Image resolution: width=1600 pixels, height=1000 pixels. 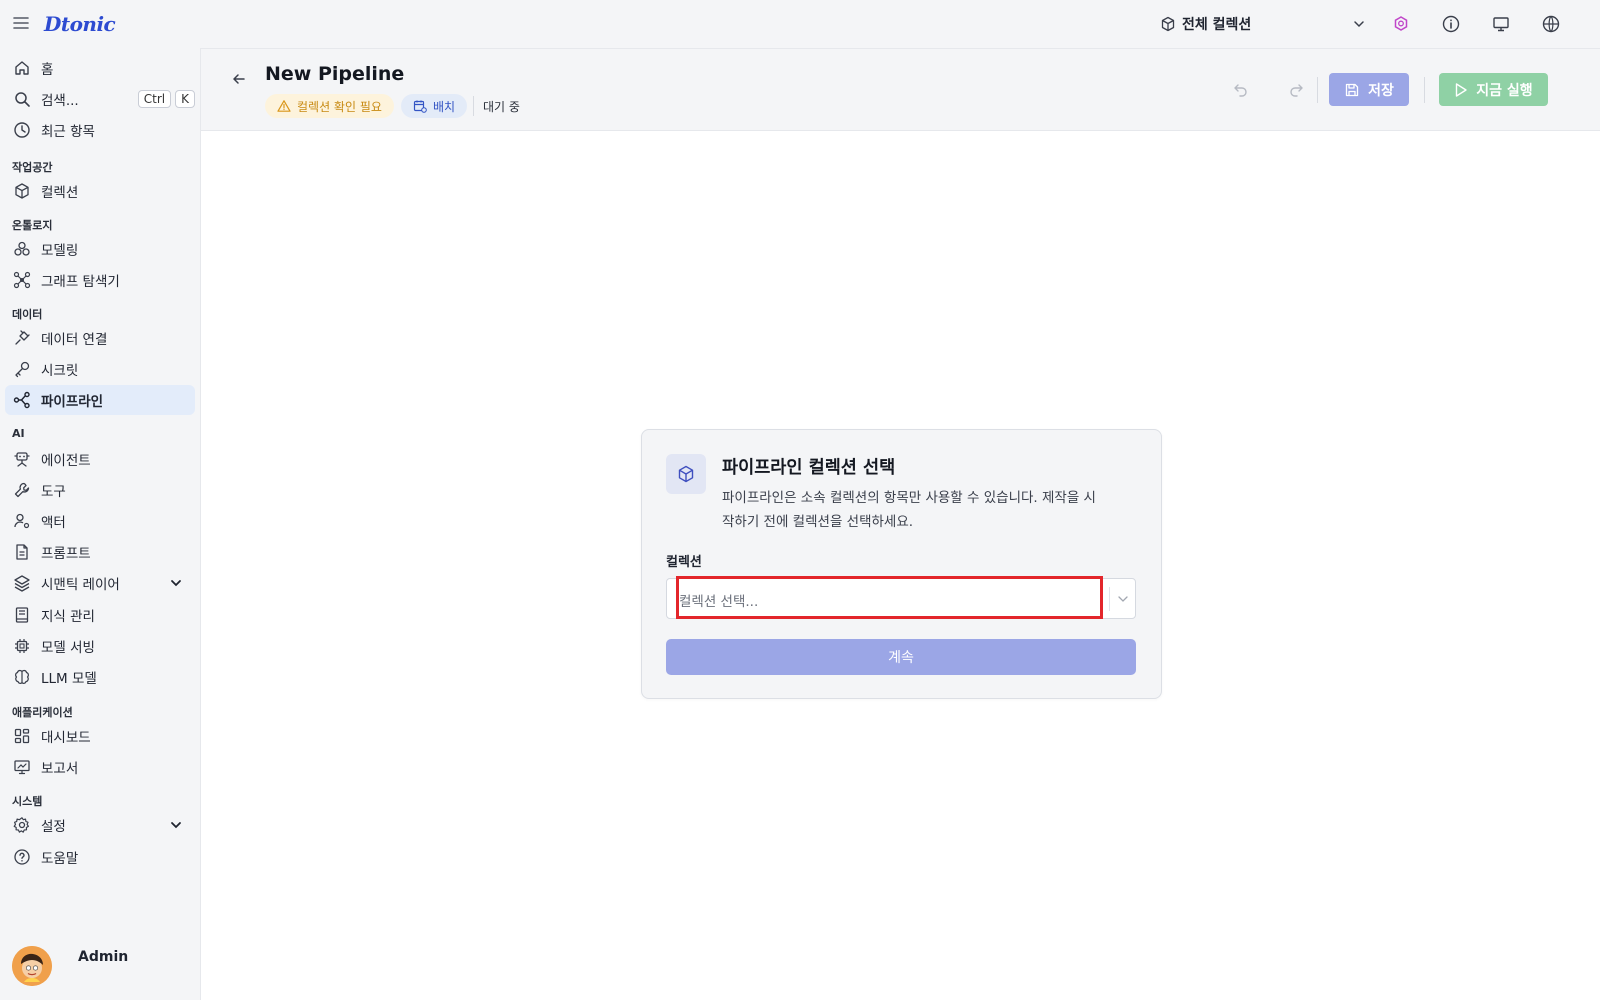 I want to click on sidebar-item-label: 컬렉션, so click(x=60, y=193).